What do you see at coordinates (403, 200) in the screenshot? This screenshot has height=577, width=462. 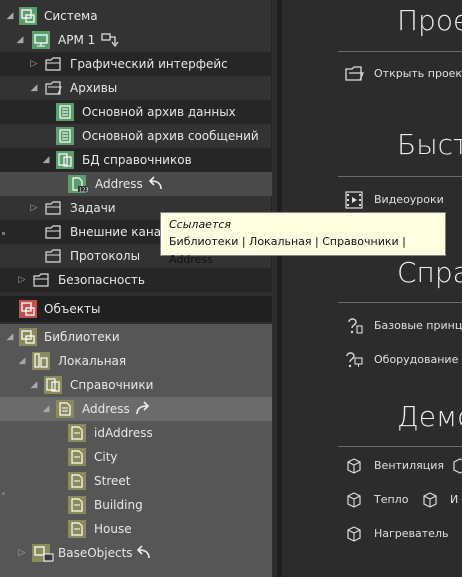 I see `video-tutorials-link: Видеоуроки` at bounding box center [403, 200].